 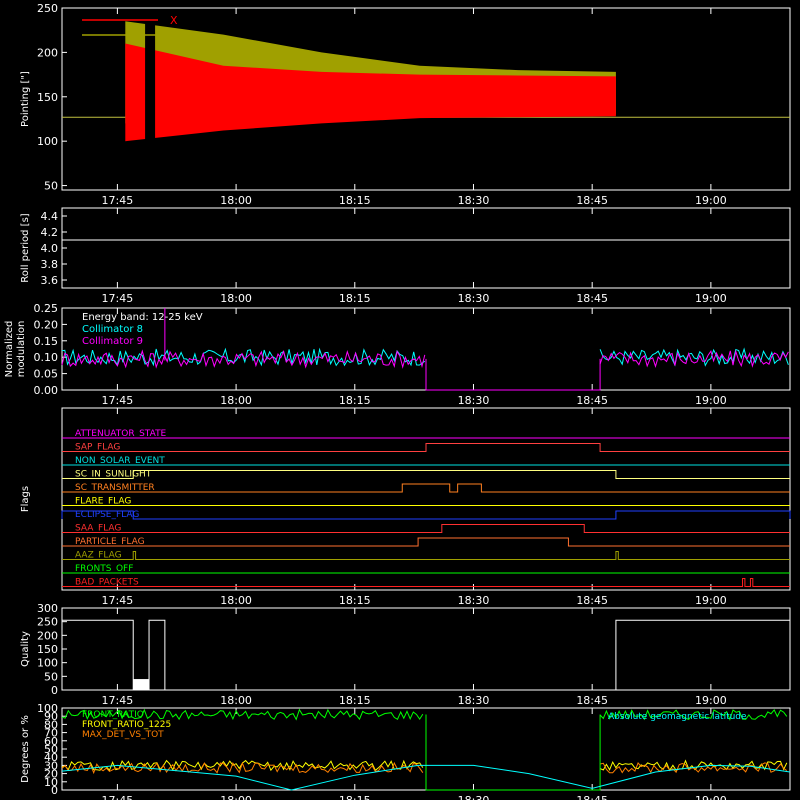 I want to click on y-tick-label: 0.25, so click(x=46, y=308).